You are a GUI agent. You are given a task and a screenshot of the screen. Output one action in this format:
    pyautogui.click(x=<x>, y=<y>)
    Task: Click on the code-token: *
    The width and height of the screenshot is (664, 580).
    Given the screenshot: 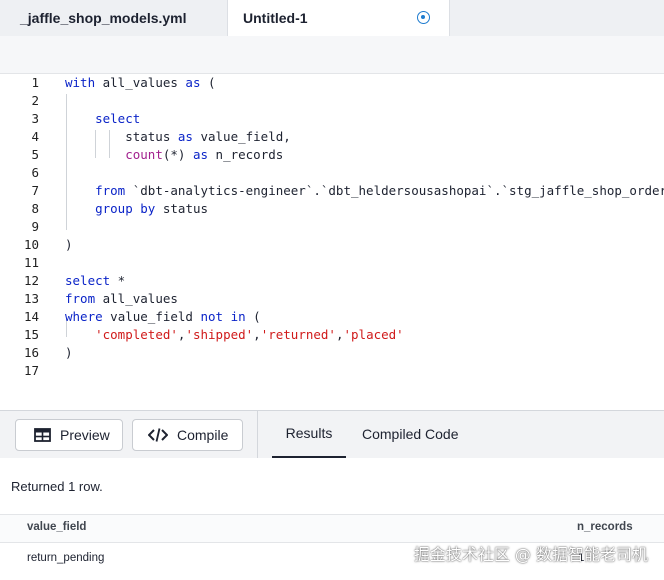 What is the action you would take?
    pyautogui.click(x=118, y=280)
    